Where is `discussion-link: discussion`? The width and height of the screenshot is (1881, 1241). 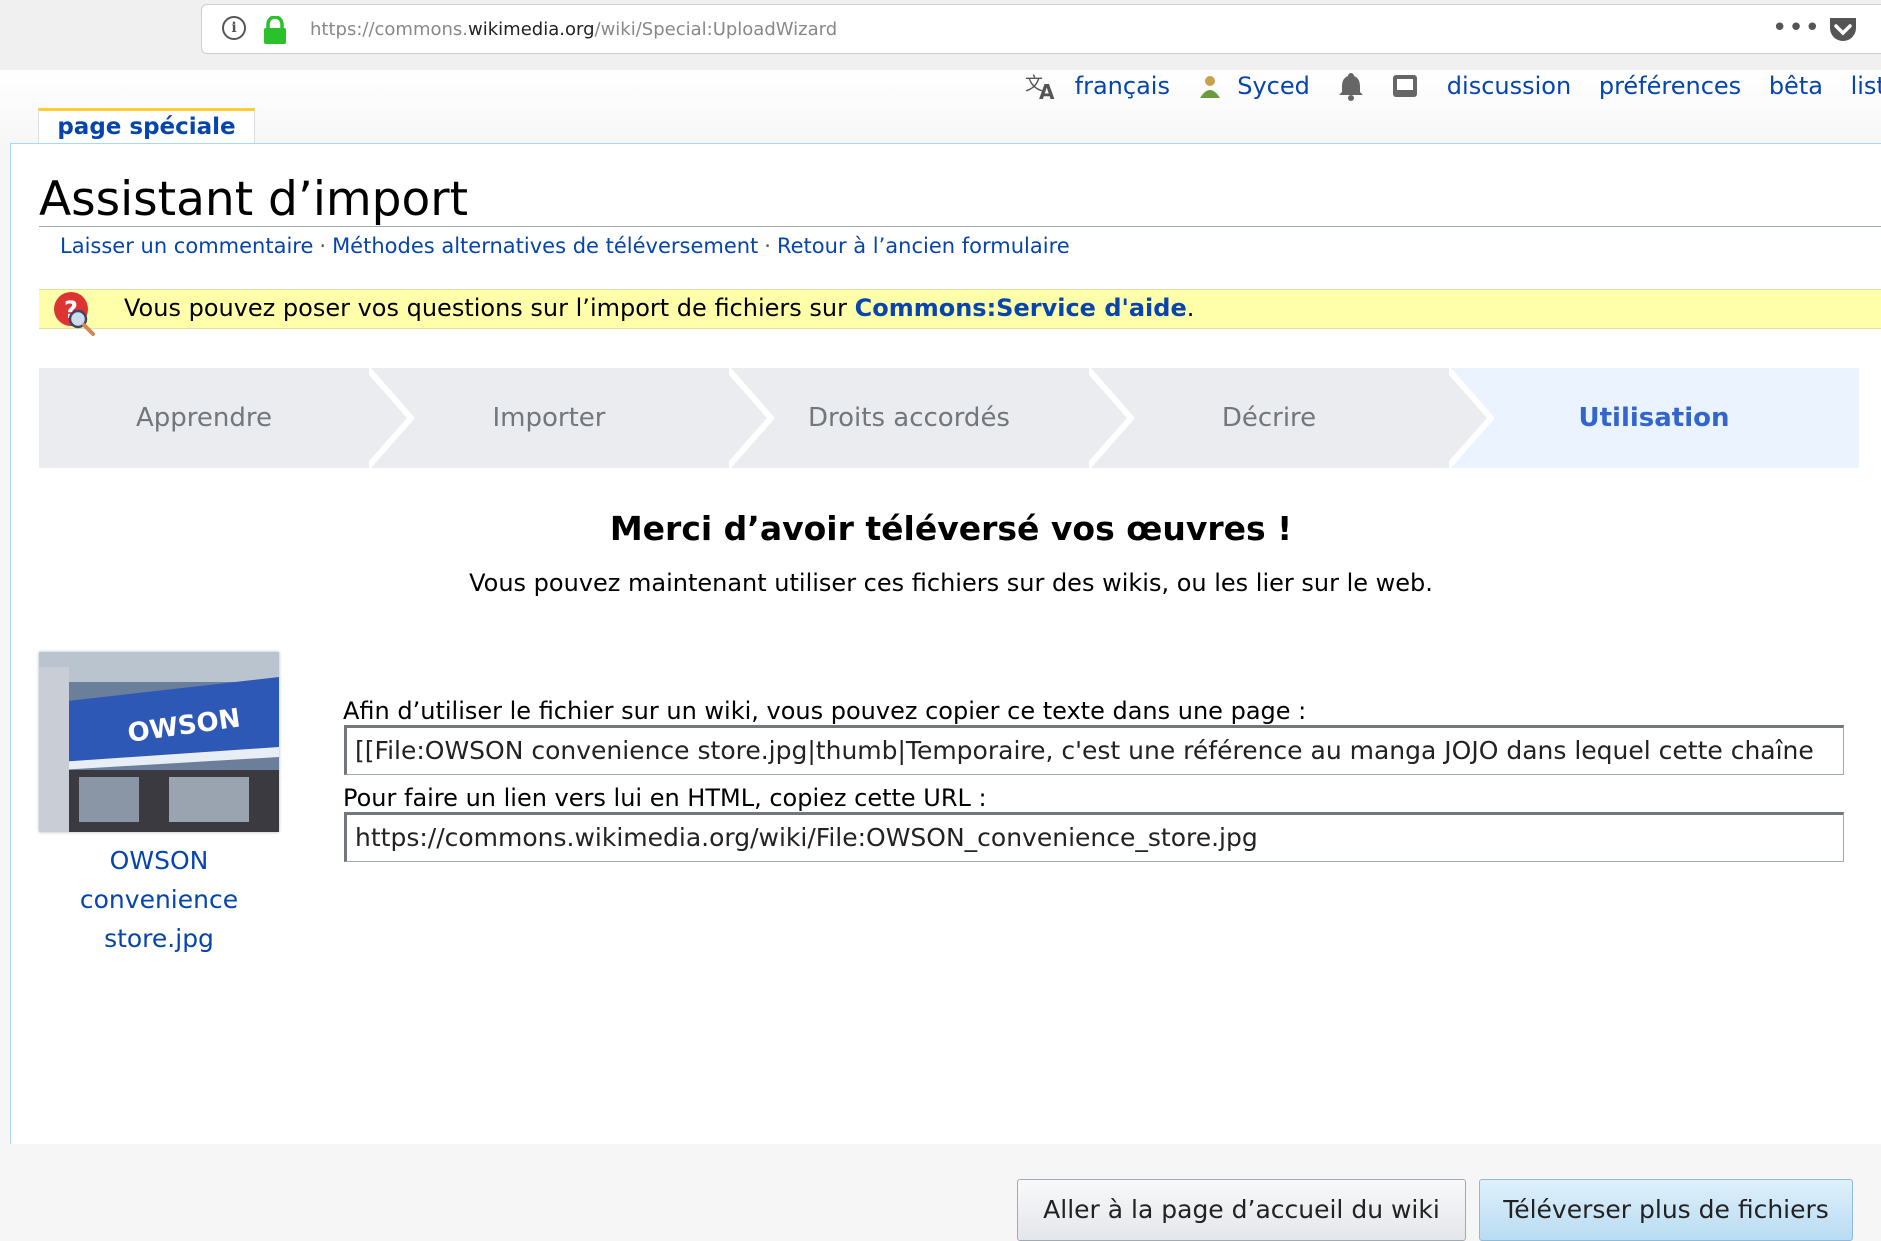
discussion-link: discussion is located at coordinates (1509, 86).